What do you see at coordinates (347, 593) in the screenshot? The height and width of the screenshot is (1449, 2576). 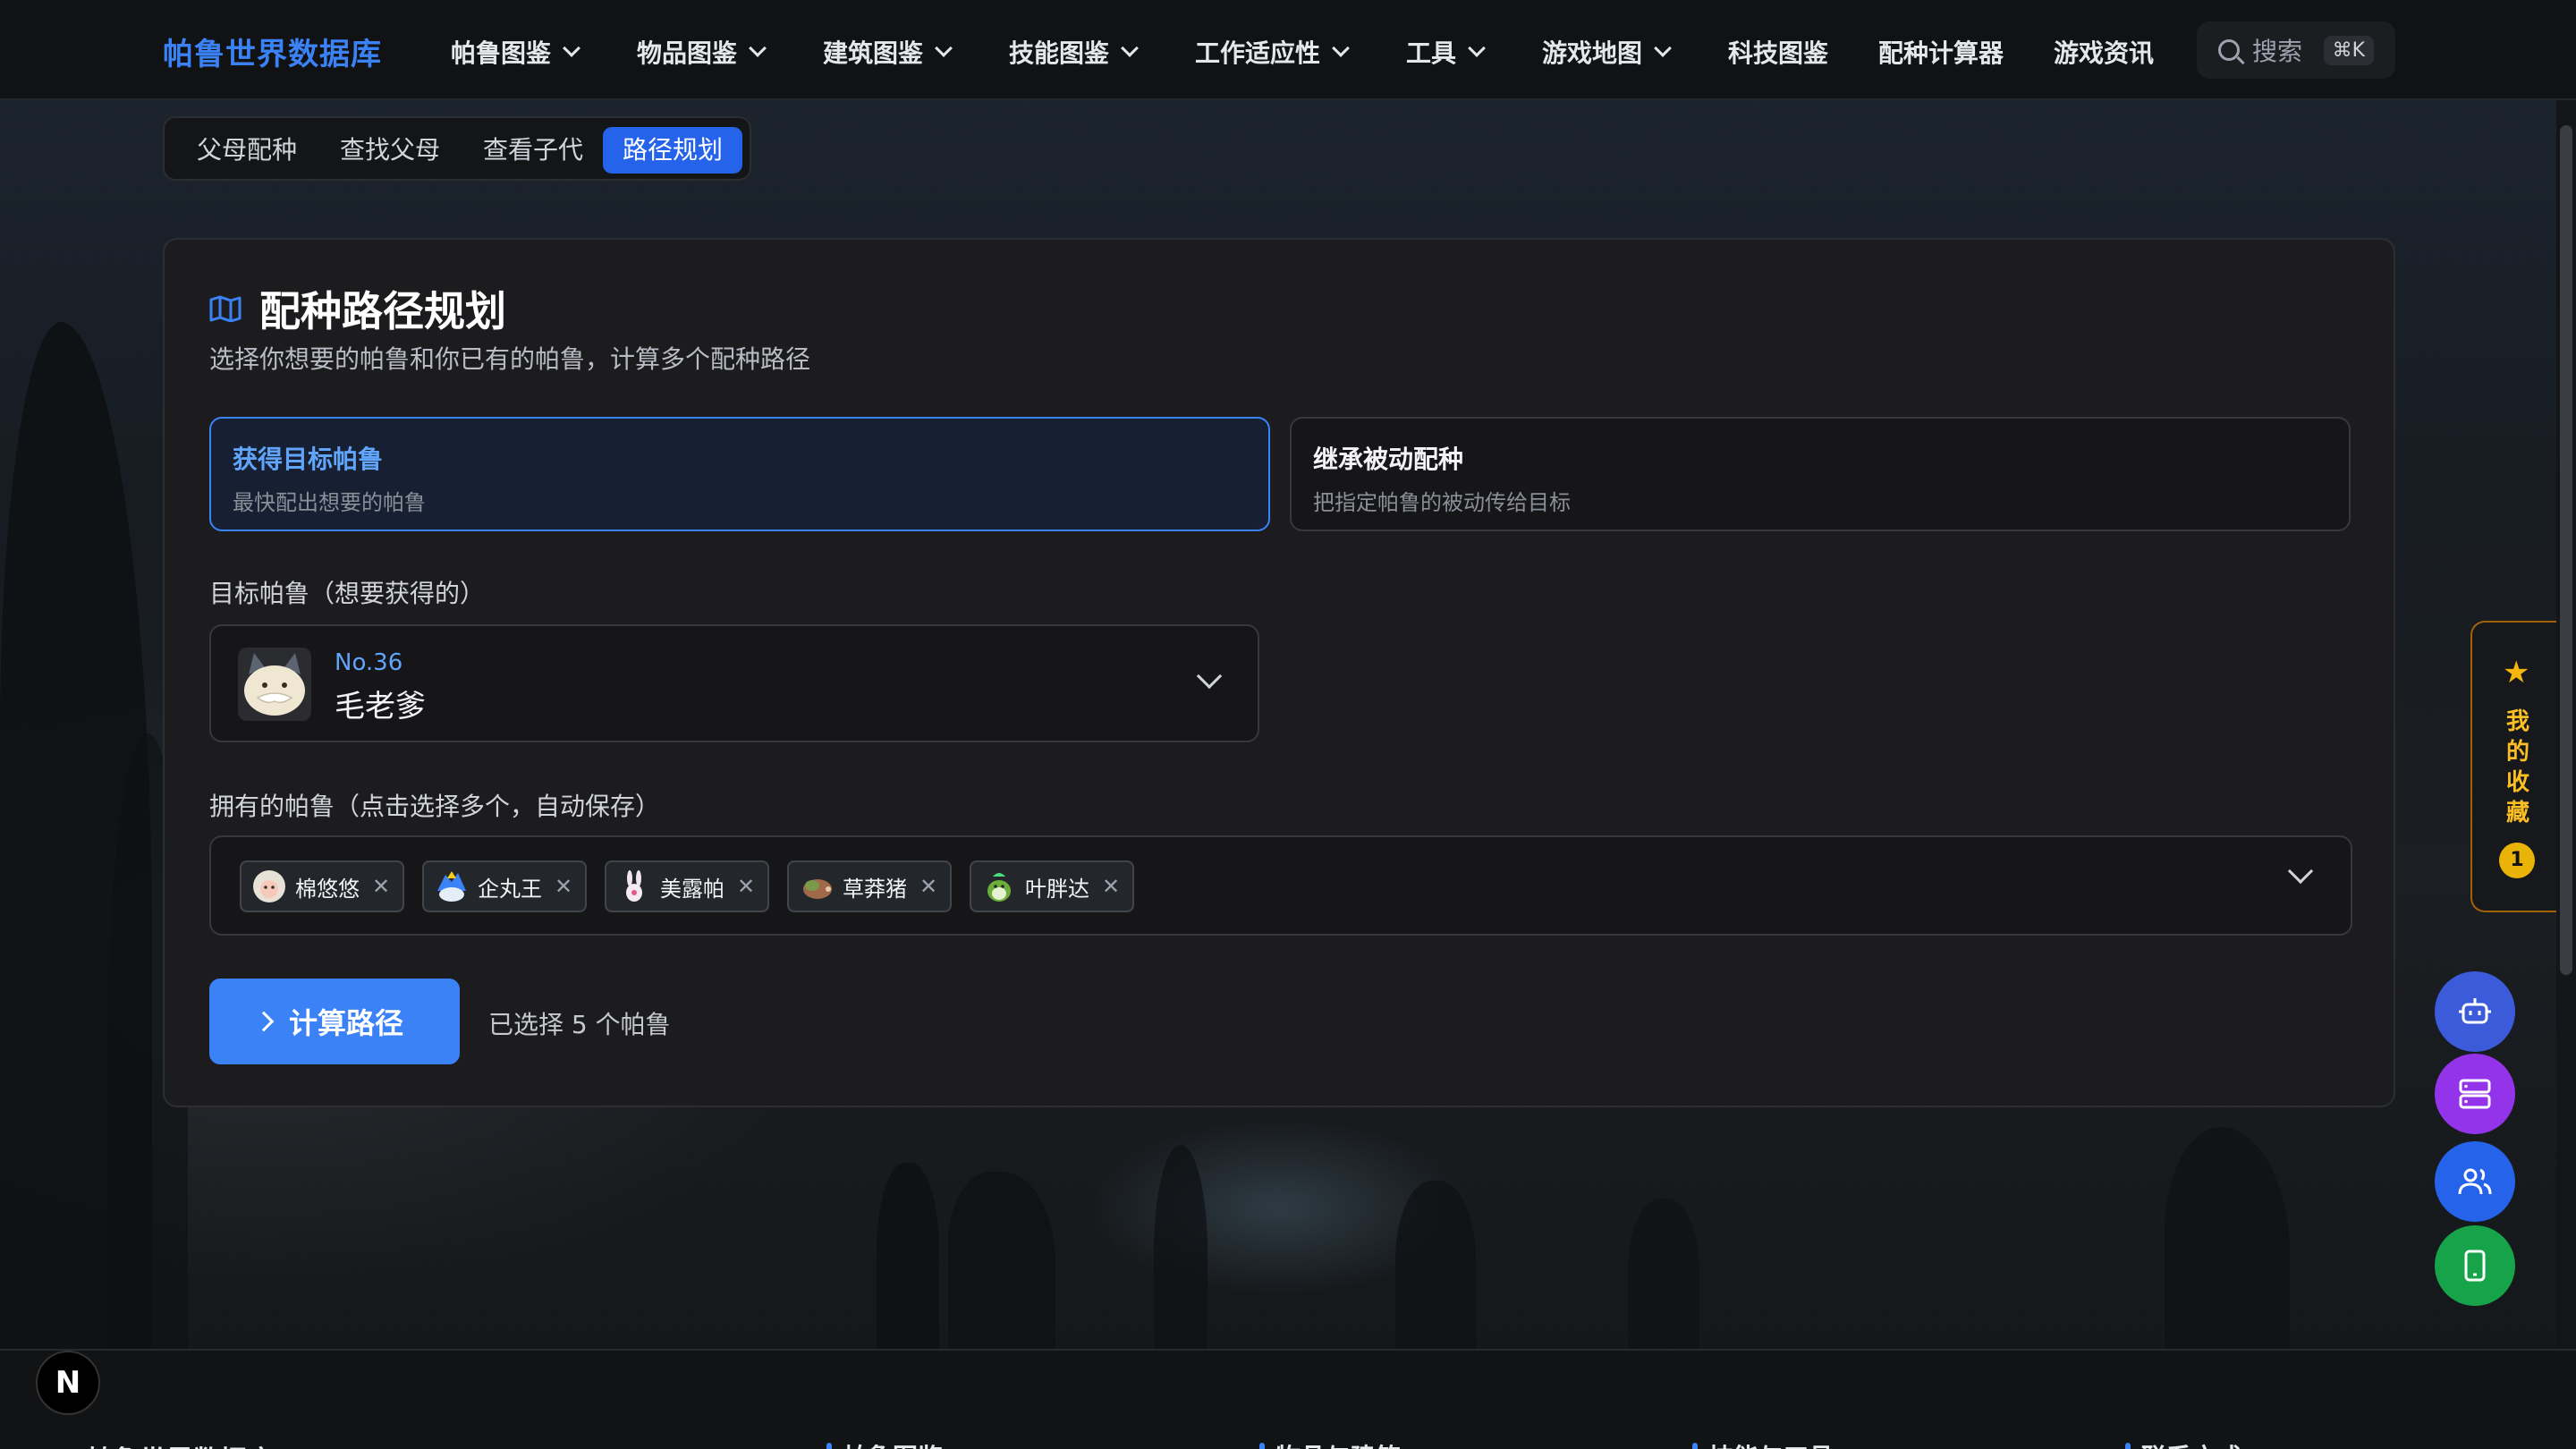 I see `target-label: 目标帕鲁（想要获得的）` at bounding box center [347, 593].